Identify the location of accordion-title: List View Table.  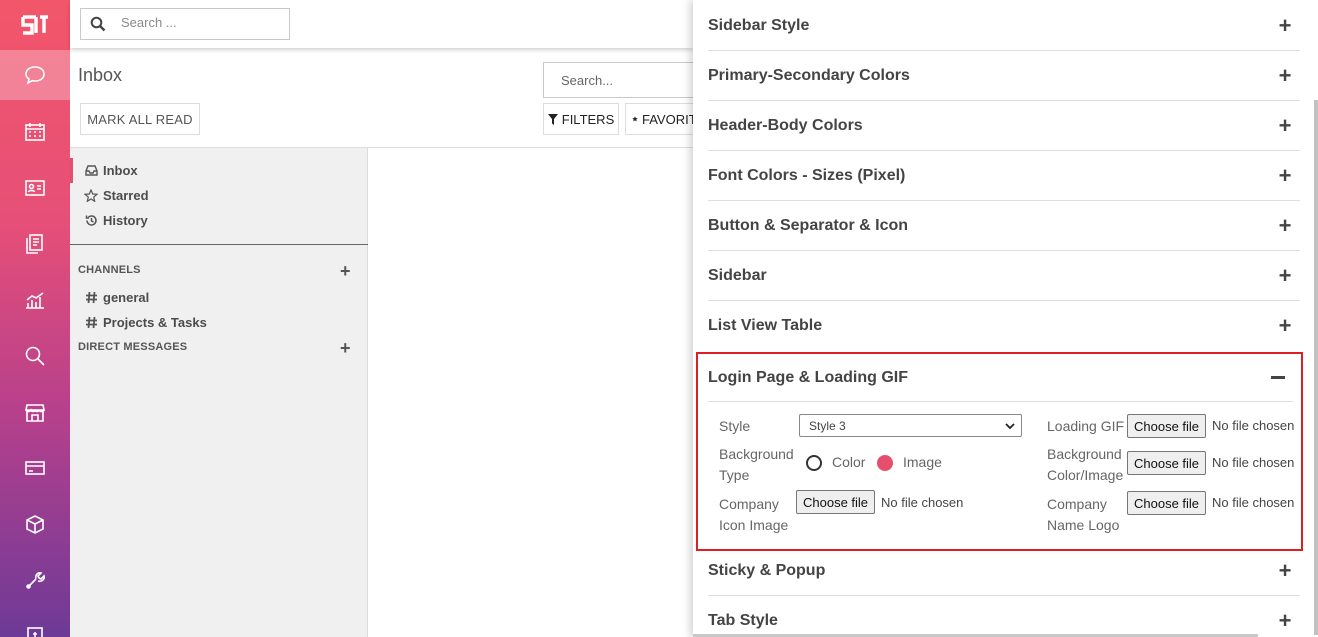
(765, 325).